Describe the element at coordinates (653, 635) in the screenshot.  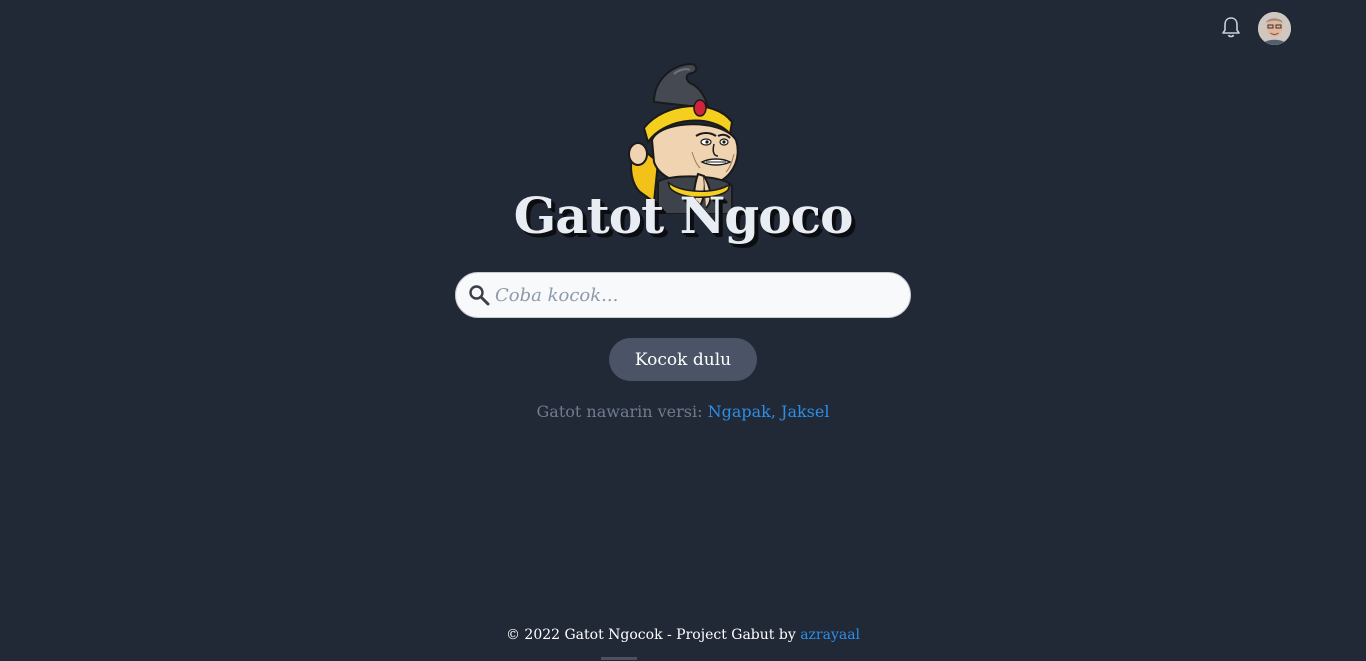
I see `footer-text: © 2022 Gatot Ngocok - Project Gabut by` at that location.